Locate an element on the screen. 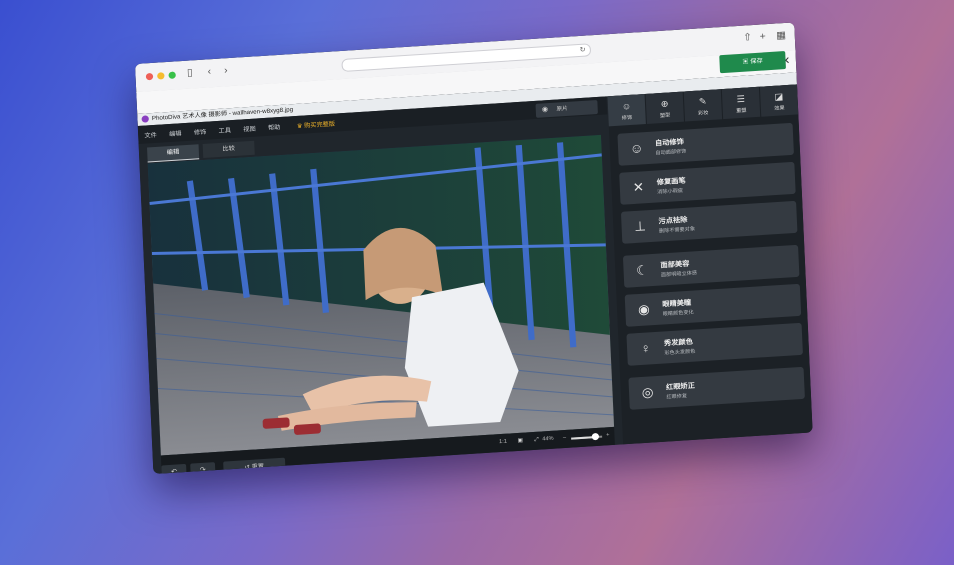 The height and width of the screenshot is (565, 954). stamp-icon: ⊥ is located at coordinates (640, 226).